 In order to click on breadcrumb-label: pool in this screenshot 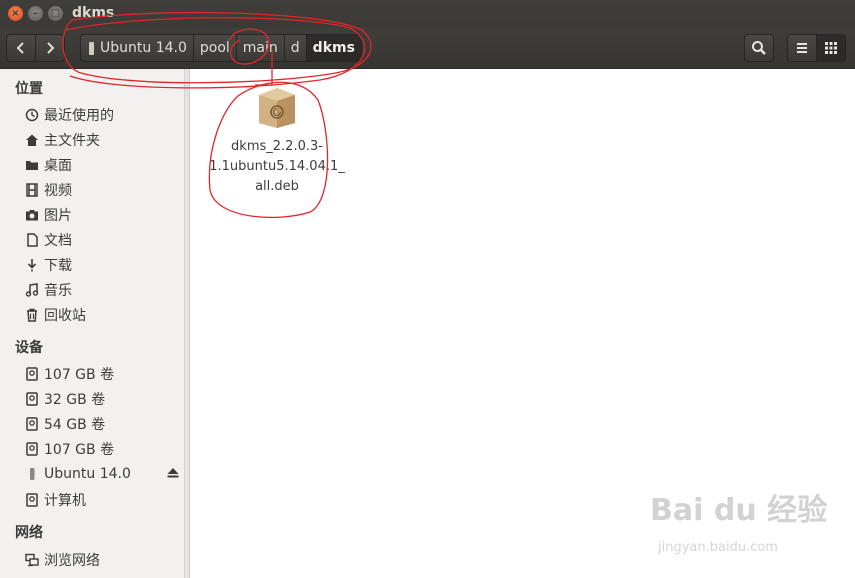, I will do `click(214, 48)`.